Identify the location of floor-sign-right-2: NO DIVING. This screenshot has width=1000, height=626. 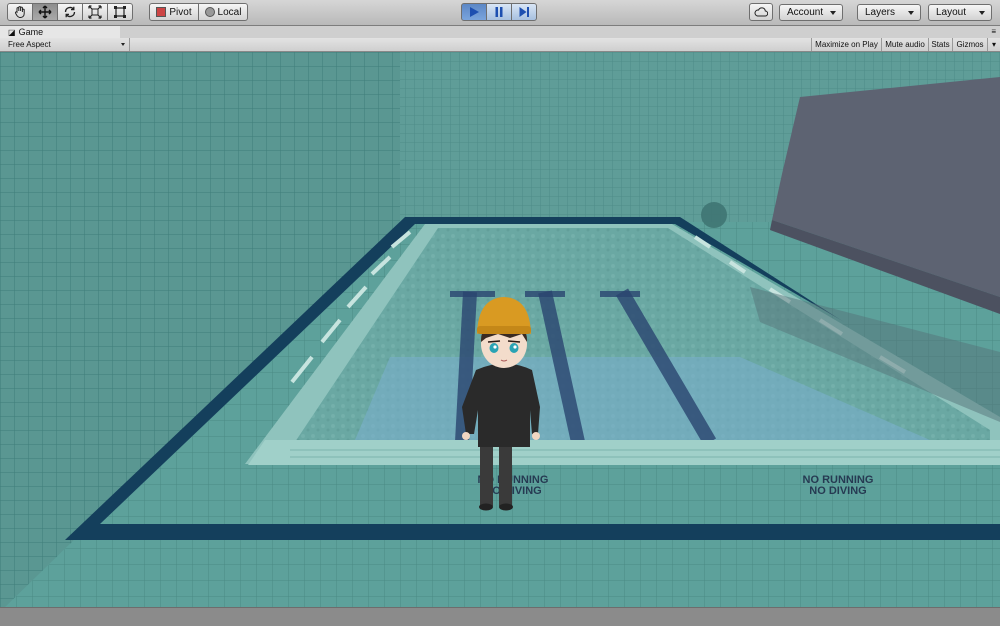
(837, 491).